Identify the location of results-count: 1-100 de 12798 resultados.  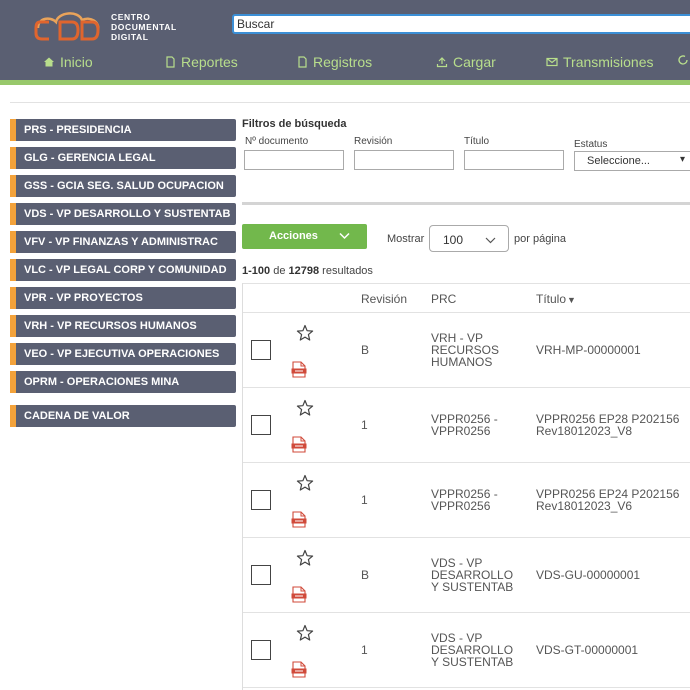
(307, 271).